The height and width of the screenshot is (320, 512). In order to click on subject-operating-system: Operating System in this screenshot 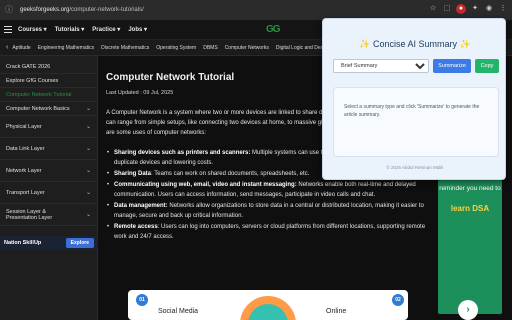, I will do `click(176, 48)`.